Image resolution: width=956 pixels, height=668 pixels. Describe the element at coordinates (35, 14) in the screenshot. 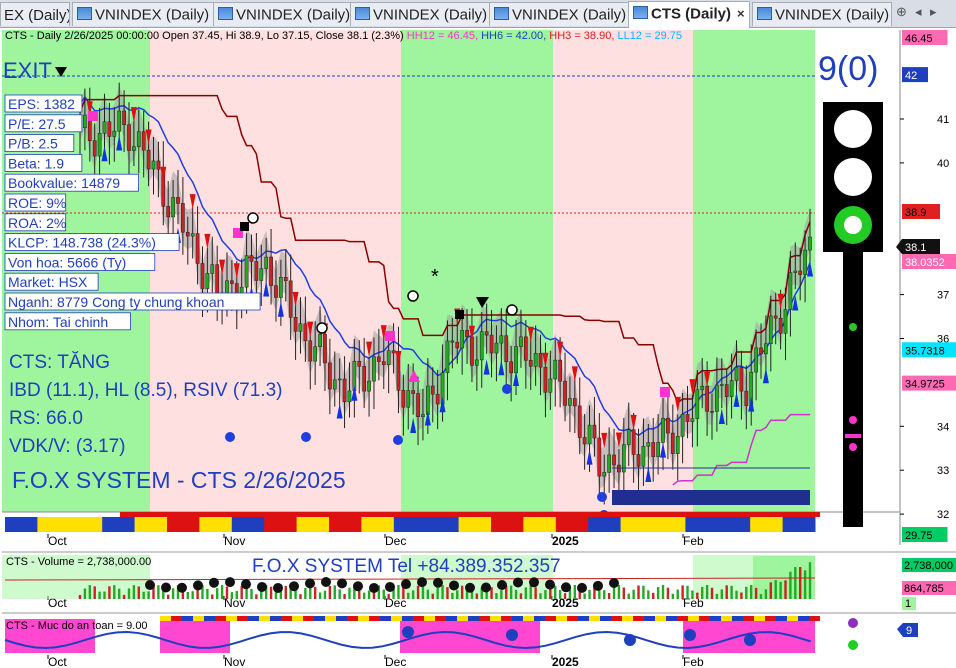

I see `tab-ex-daily: EX (Daily)` at that location.